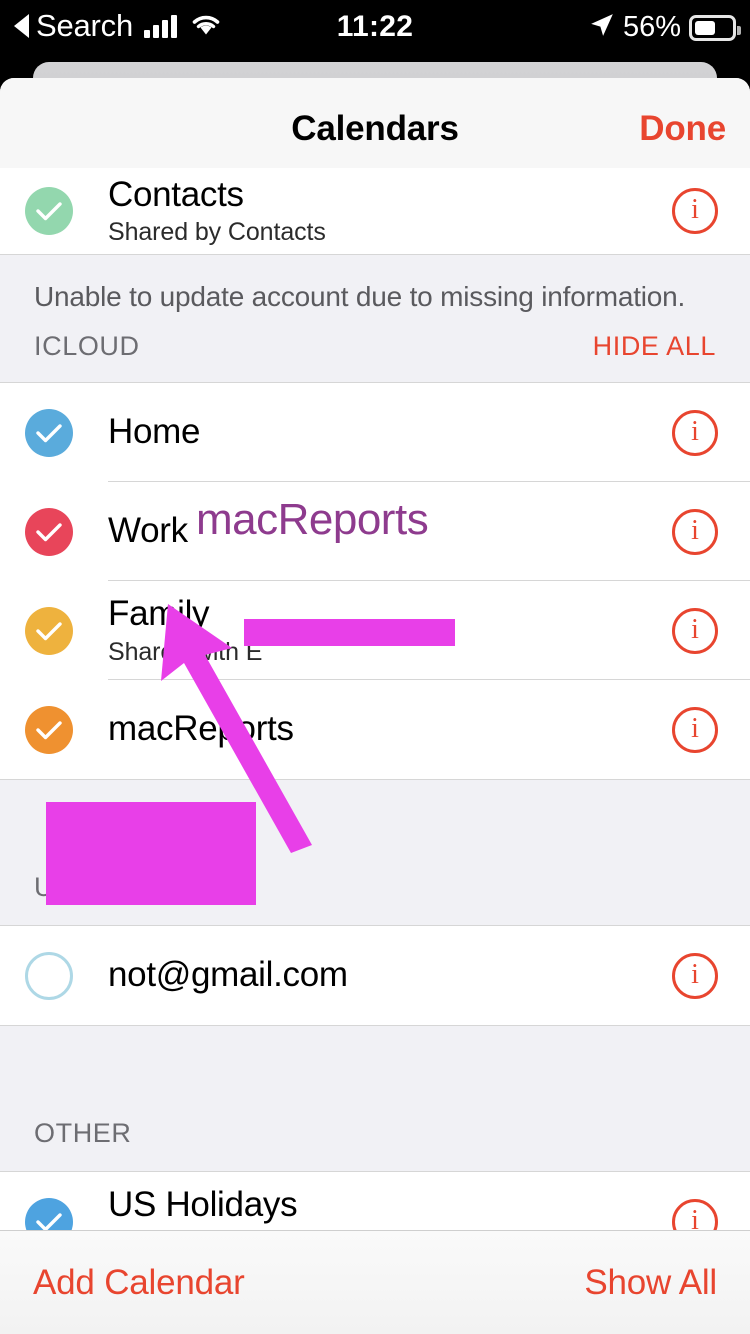 The height and width of the screenshot is (1334, 750). I want to click on calendar-name: Home, so click(154, 432).